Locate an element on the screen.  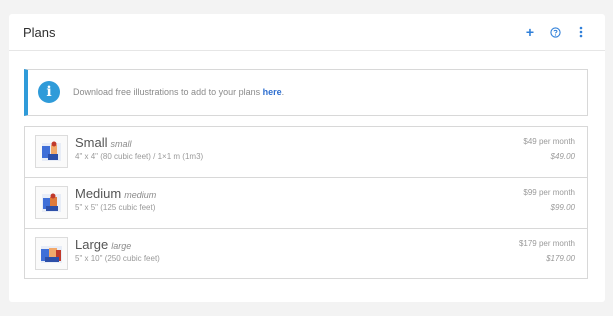
plan-price: $99 per month is located at coordinates (549, 192).